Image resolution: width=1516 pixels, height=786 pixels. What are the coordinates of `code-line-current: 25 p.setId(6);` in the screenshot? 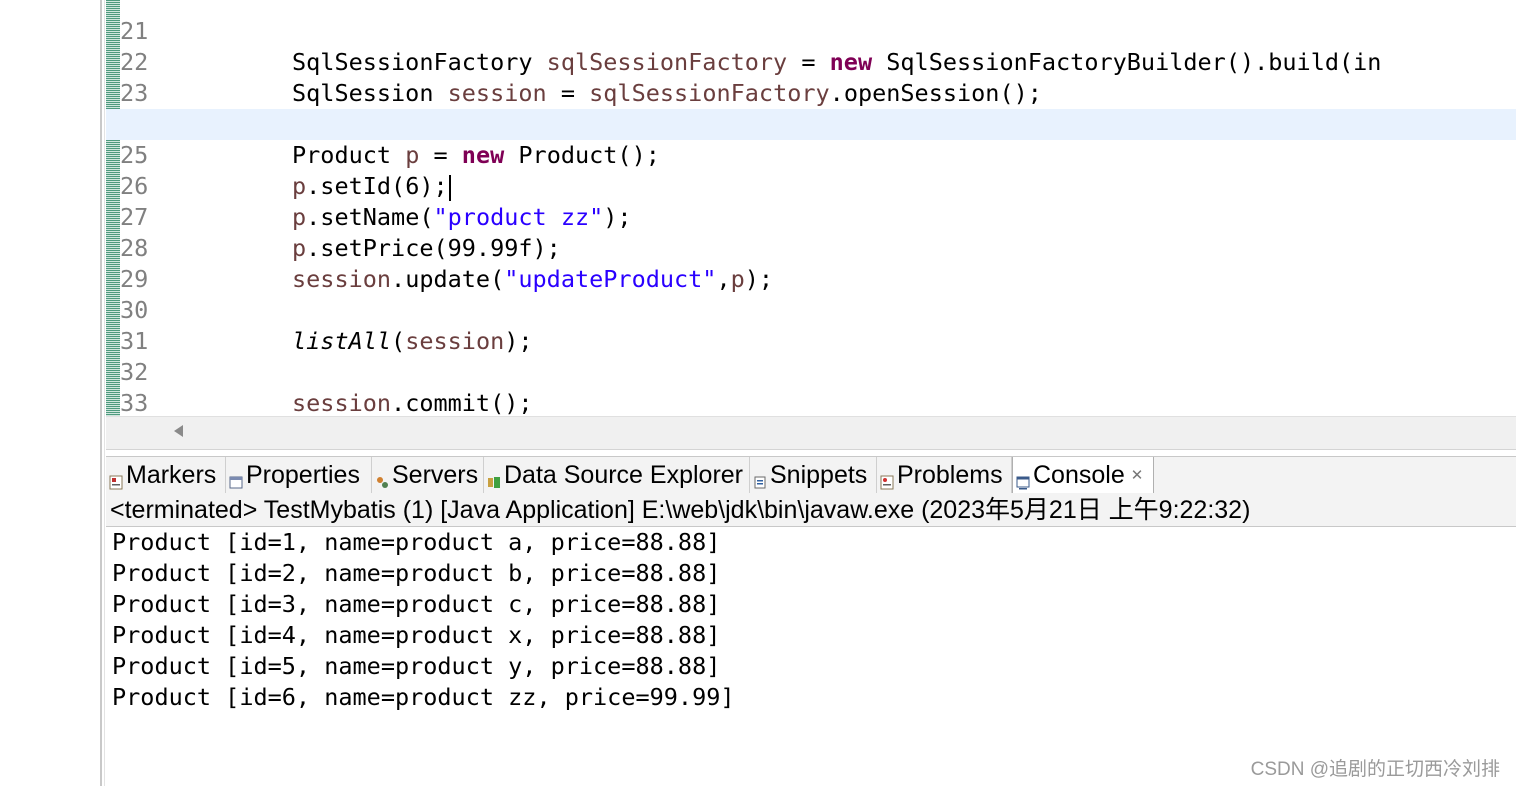 It's located at (811, 155).